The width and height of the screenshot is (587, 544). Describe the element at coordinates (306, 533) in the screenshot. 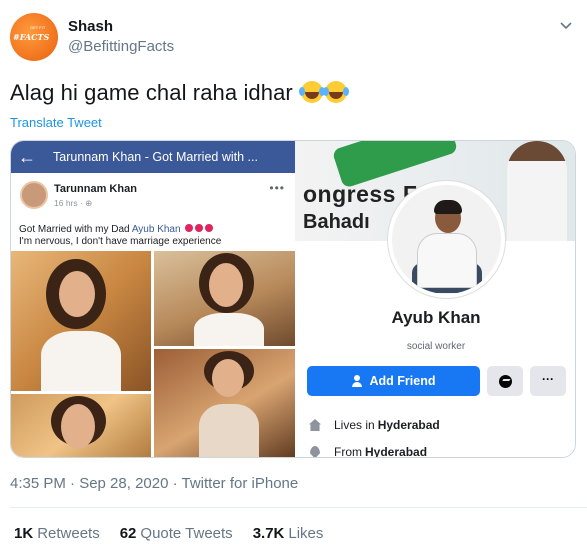

I see `likes-label: Likes` at that location.